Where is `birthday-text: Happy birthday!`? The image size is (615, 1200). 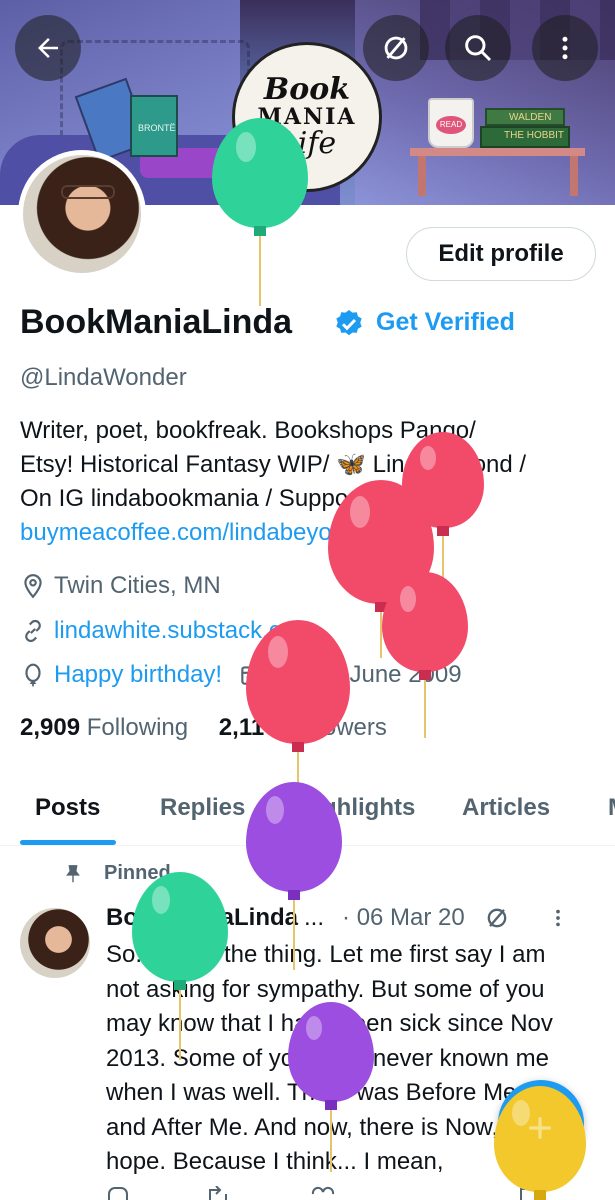 birthday-text: Happy birthday! is located at coordinates (138, 675).